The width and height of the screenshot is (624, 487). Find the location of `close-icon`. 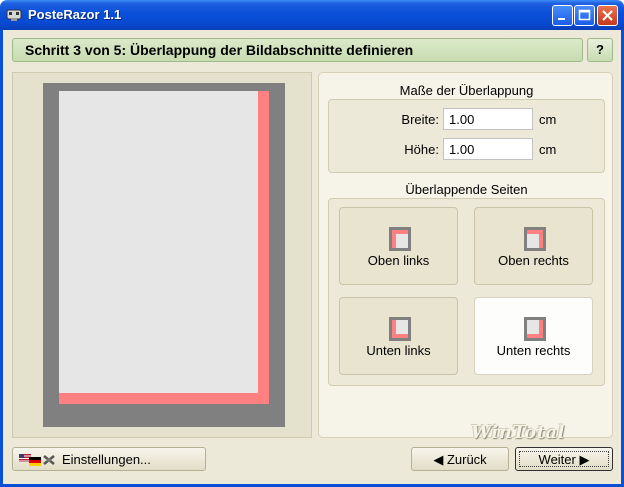

close-icon is located at coordinates (607, 15).